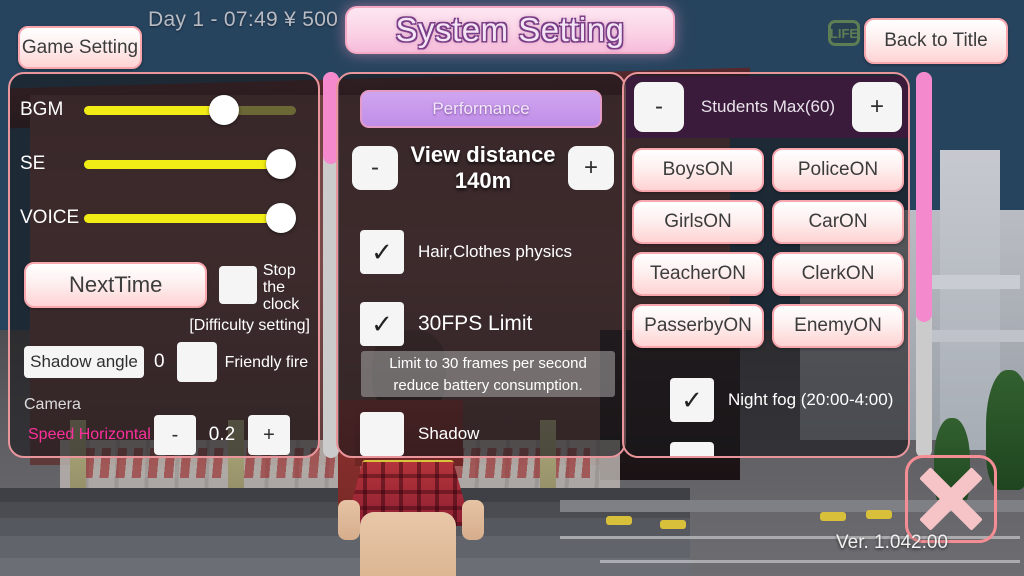  I want to click on weapon-material-label: Weapon material, so click(792, 455).